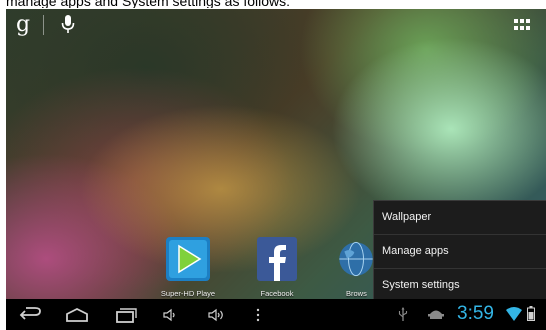  I want to click on all-apps-grid-icon, so click(522, 25).